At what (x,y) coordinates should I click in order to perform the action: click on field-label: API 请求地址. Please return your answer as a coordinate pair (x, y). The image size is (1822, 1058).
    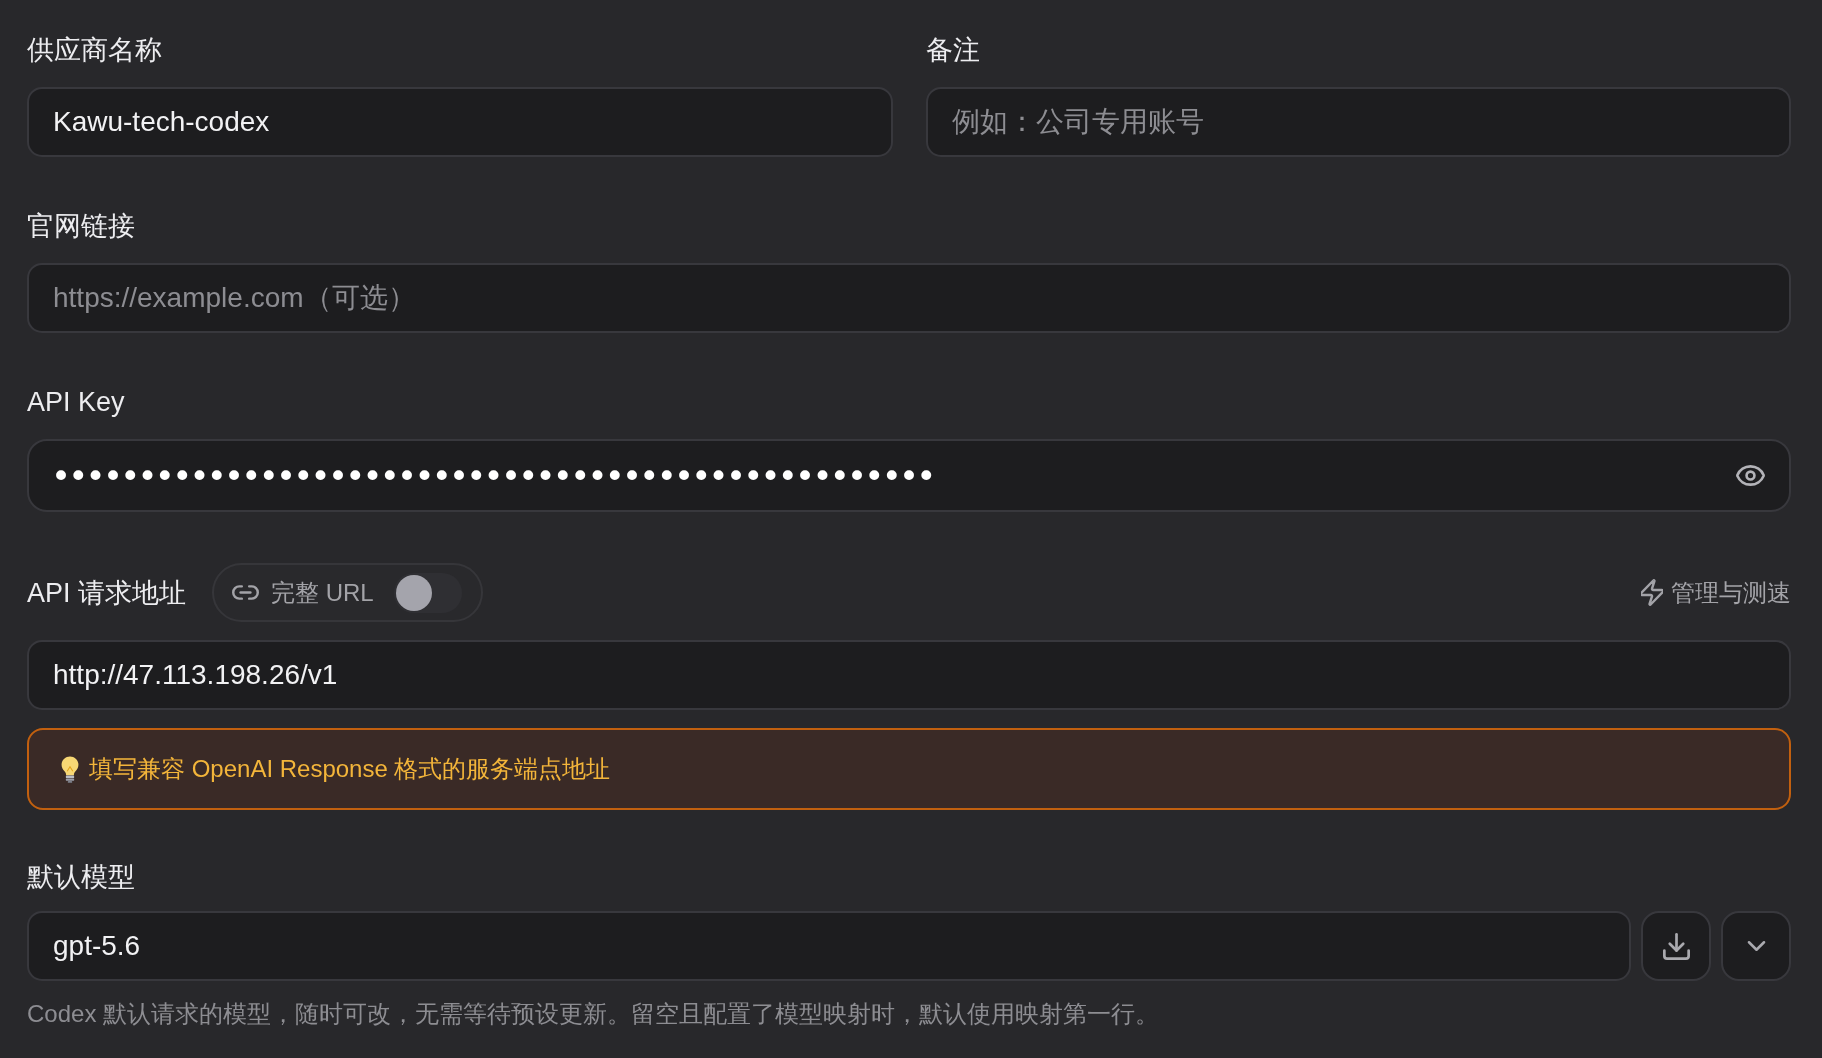
    Looking at the image, I should click on (107, 593).